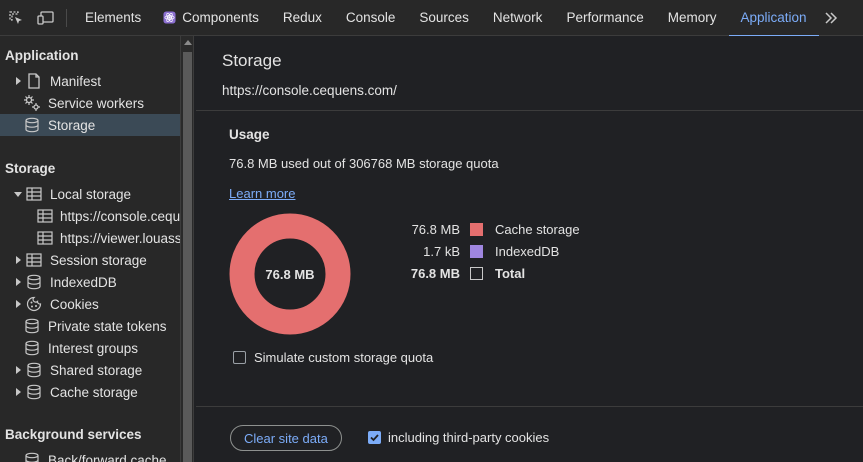 Image resolution: width=863 pixels, height=462 pixels. Describe the element at coordinates (592, 251) in the screenshot. I see `legend-row-indexeddb: 1.7 kB IndexedDB` at that location.